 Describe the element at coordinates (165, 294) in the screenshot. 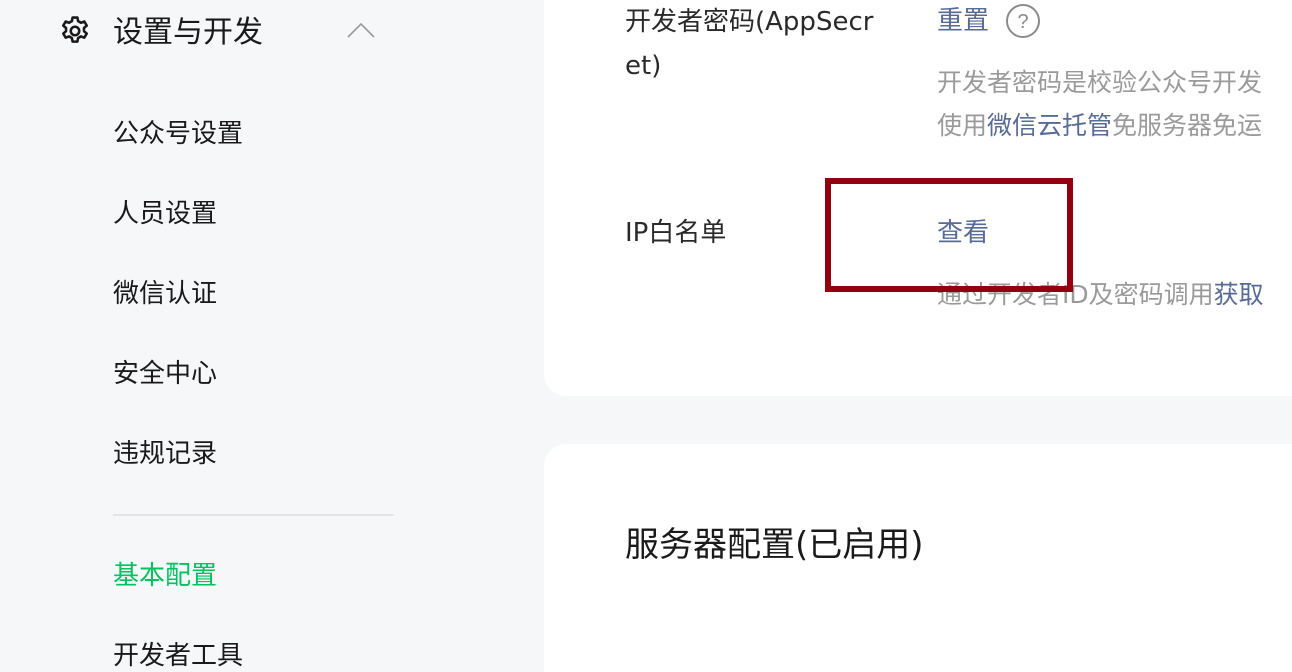

I see `sidebar-item-wechat-verification: 微信认证` at that location.